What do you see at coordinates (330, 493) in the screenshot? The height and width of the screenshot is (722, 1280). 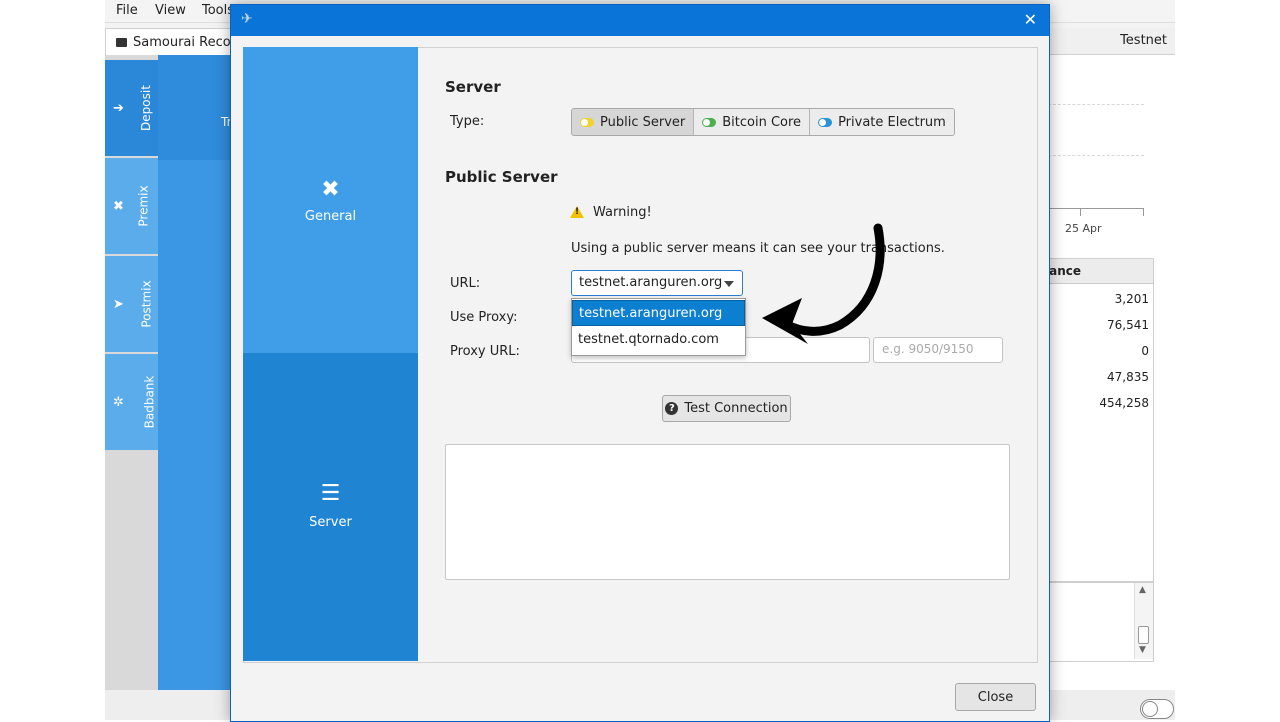 I see `server-icon: ☰` at bounding box center [330, 493].